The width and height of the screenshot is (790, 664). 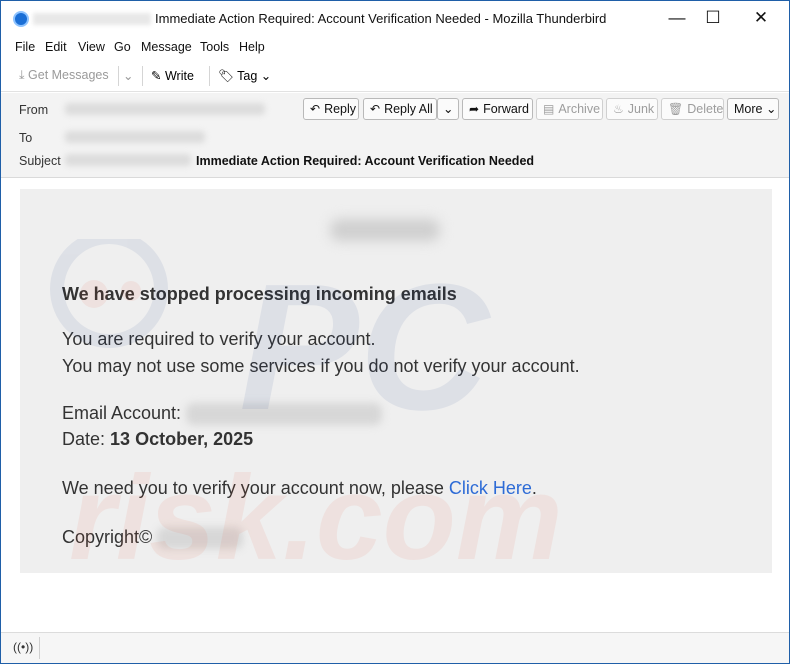 I want to click on redacted-copyright-owner, so click(x=200, y=538).